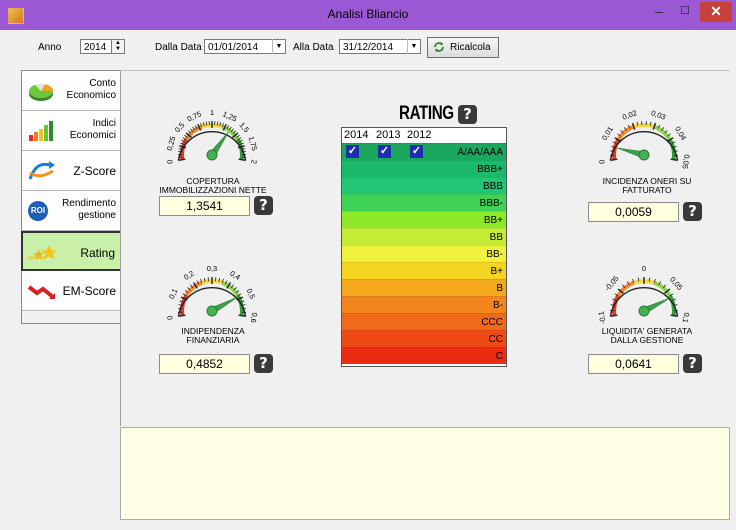 This screenshot has height=530, width=736. What do you see at coordinates (498, 305) in the screenshot?
I see `rating-class-label: B-` at bounding box center [498, 305].